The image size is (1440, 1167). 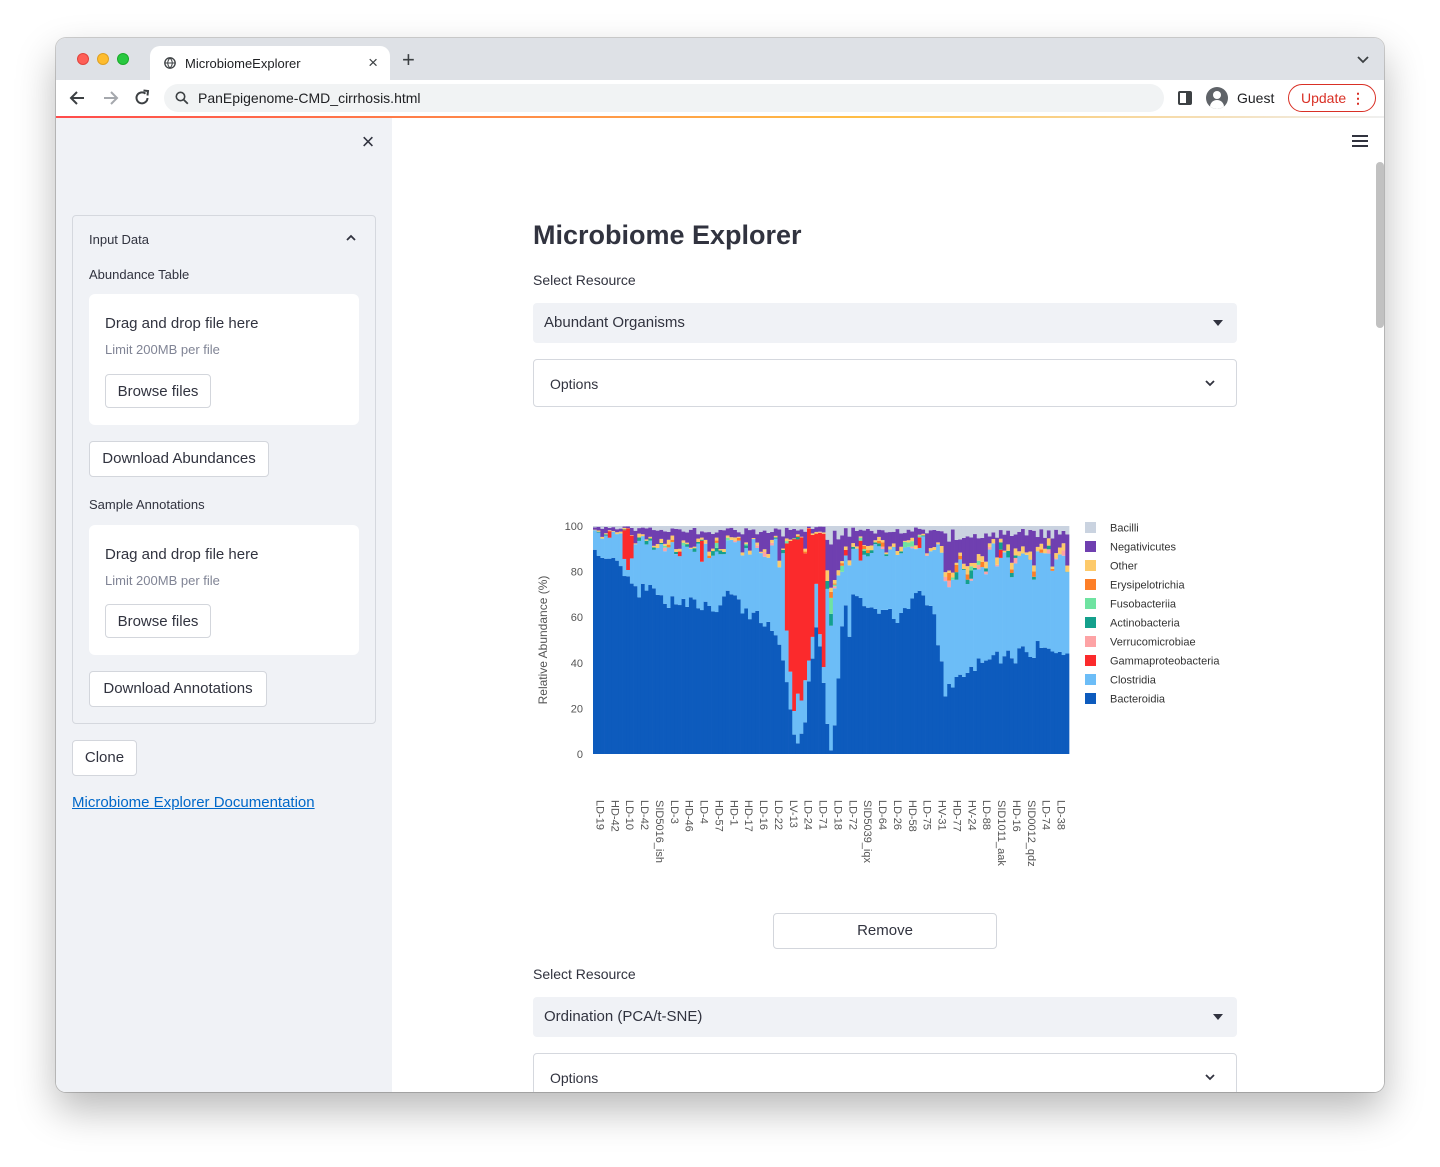 I want to click on back-arrow-icon, so click(x=78, y=98).